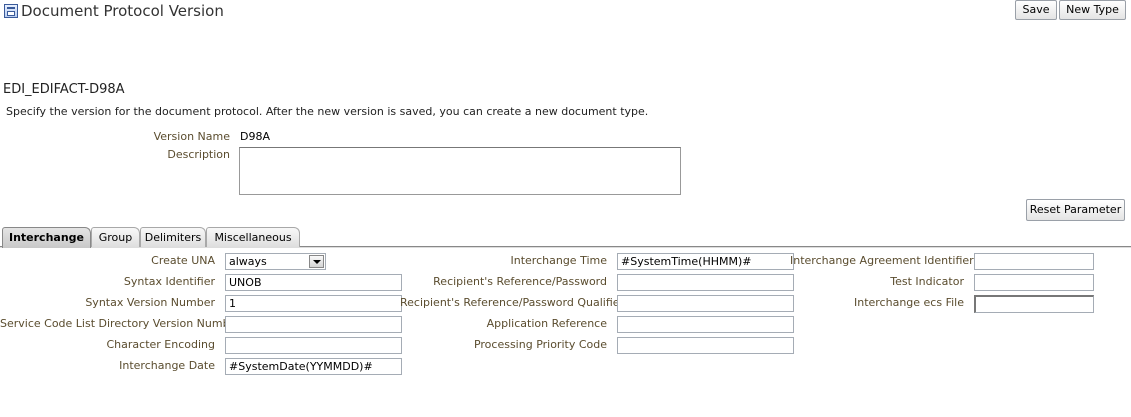 The height and width of the screenshot is (417, 1131). I want to click on recipient-reference-qualifier-input, so click(705, 303).